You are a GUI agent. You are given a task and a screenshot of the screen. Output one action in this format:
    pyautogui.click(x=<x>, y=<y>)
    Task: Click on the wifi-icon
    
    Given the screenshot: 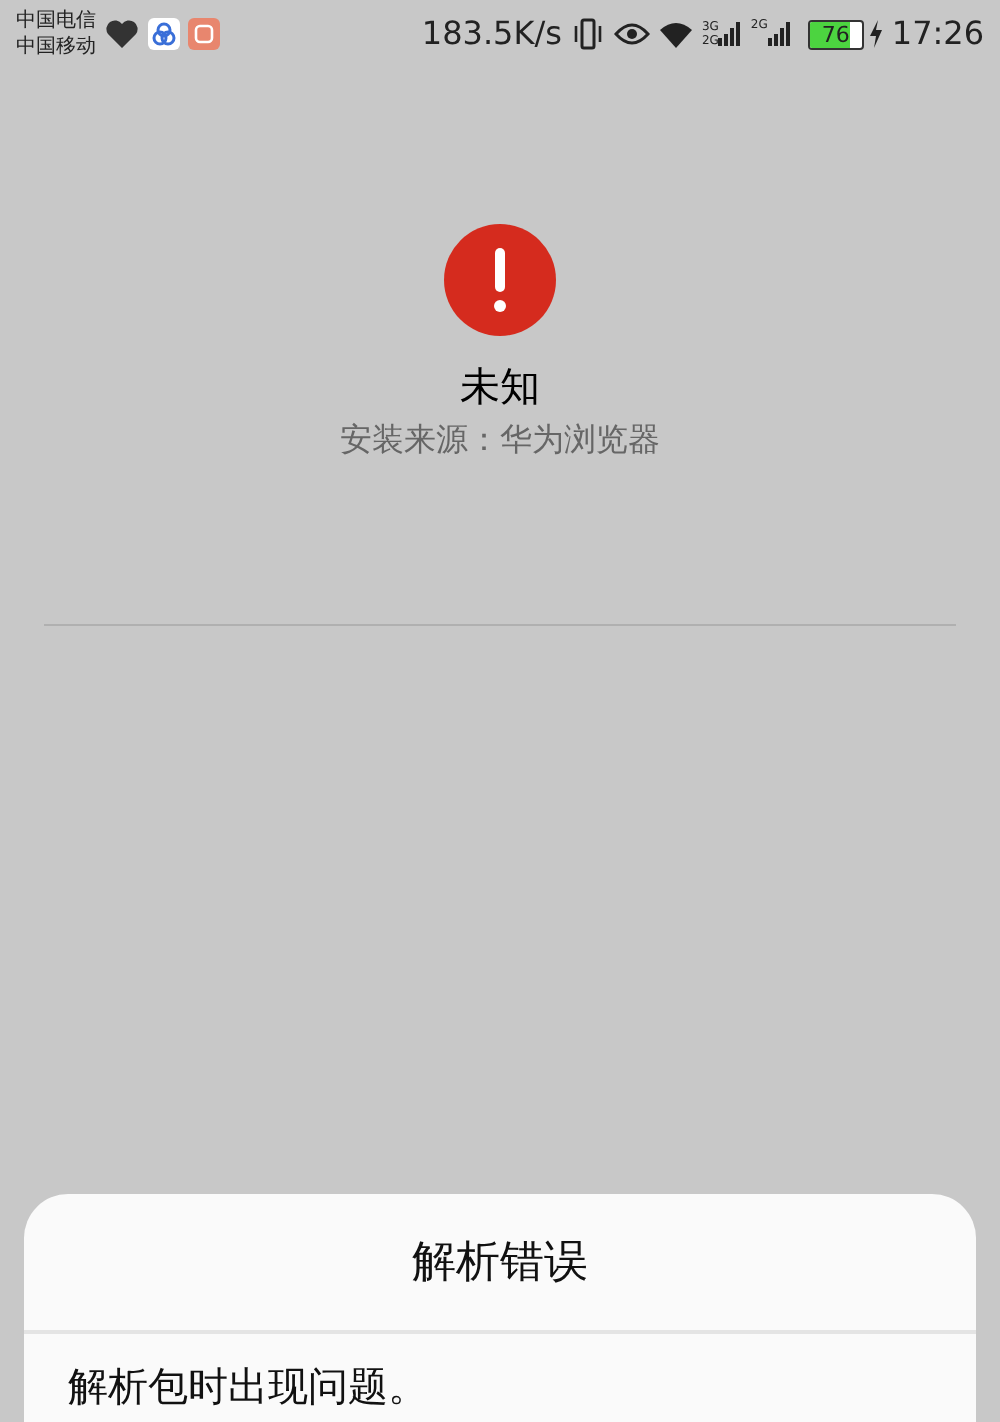 What is the action you would take?
    pyautogui.click(x=675, y=34)
    